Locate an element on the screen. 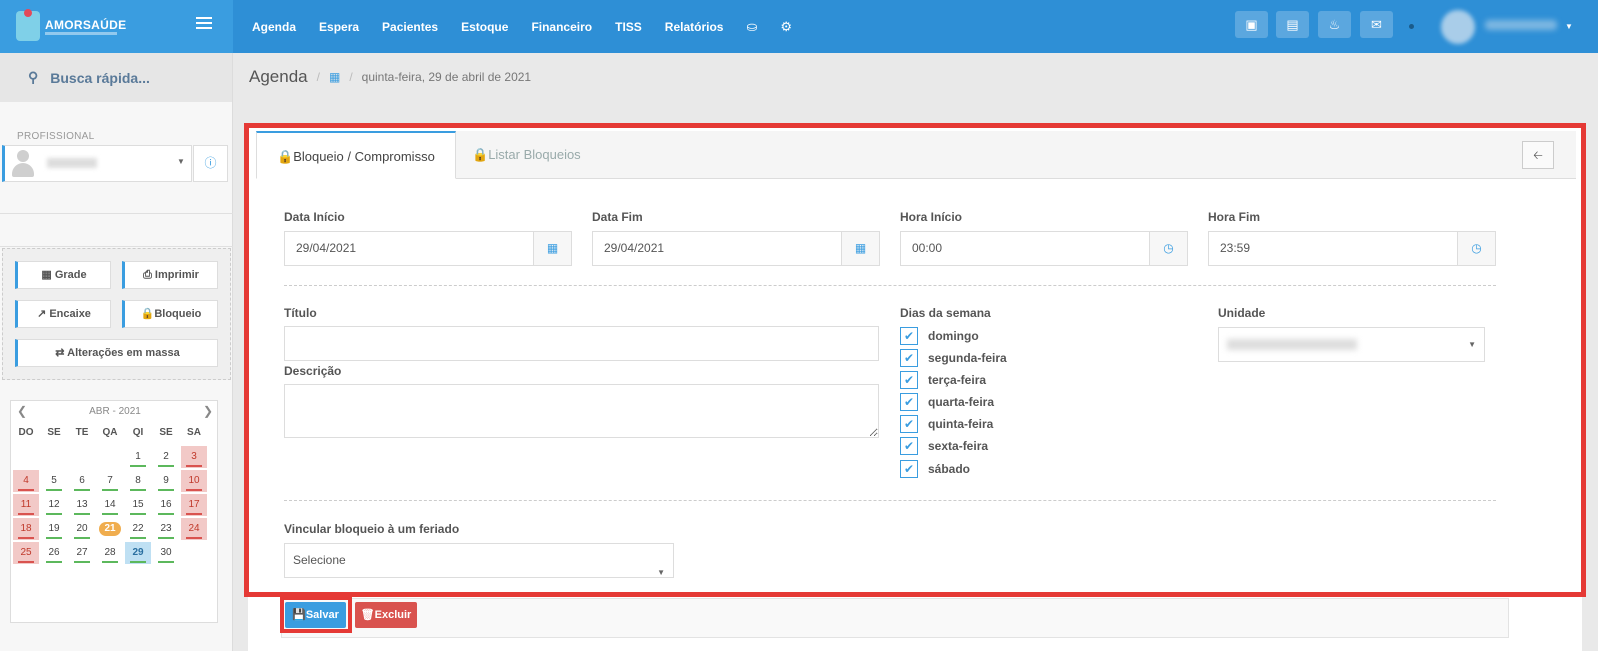  form-footer is located at coordinates (895, 618).